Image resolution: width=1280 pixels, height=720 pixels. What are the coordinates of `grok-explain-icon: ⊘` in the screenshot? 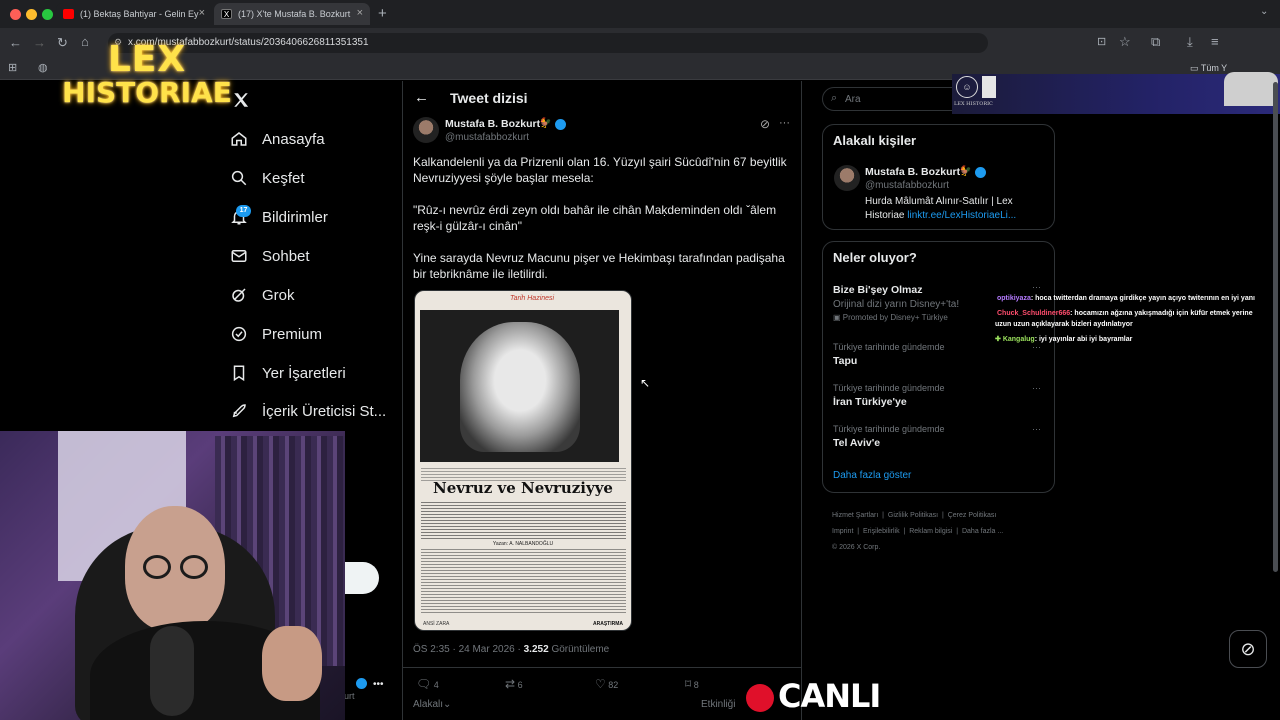 It's located at (765, 124).